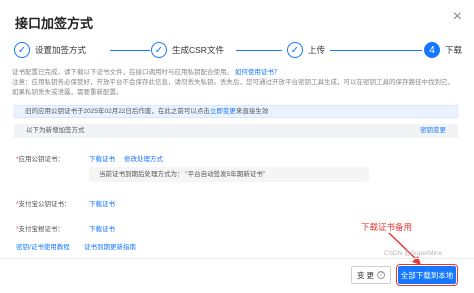 The width and height of the screenshot is (474, 293). I want to click on download-all-button: 全部下载到本地, so click(427, 275).